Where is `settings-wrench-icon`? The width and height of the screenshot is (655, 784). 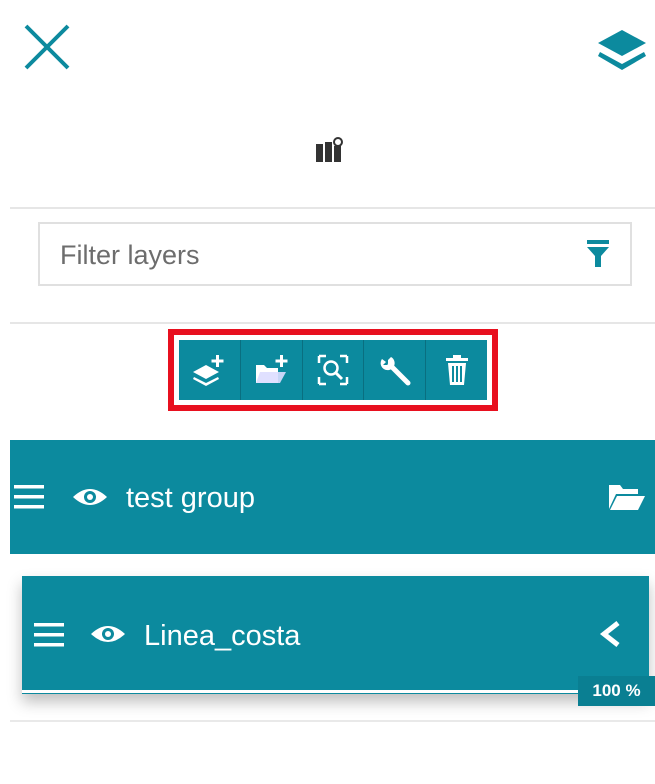
settings-wrench-icon is located at coordinates (395, 371).